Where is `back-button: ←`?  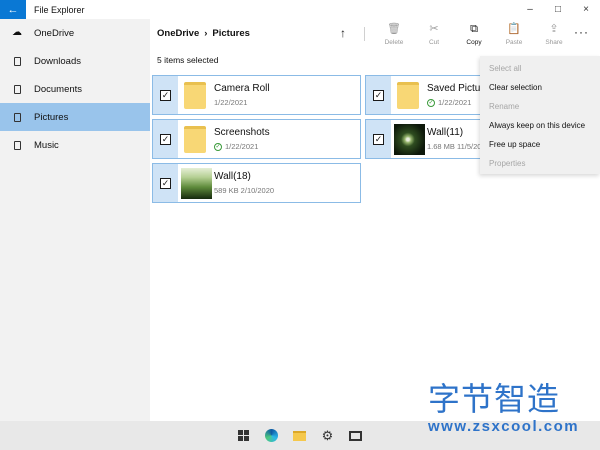 back-button: ← is located at coordinates (13, 9).